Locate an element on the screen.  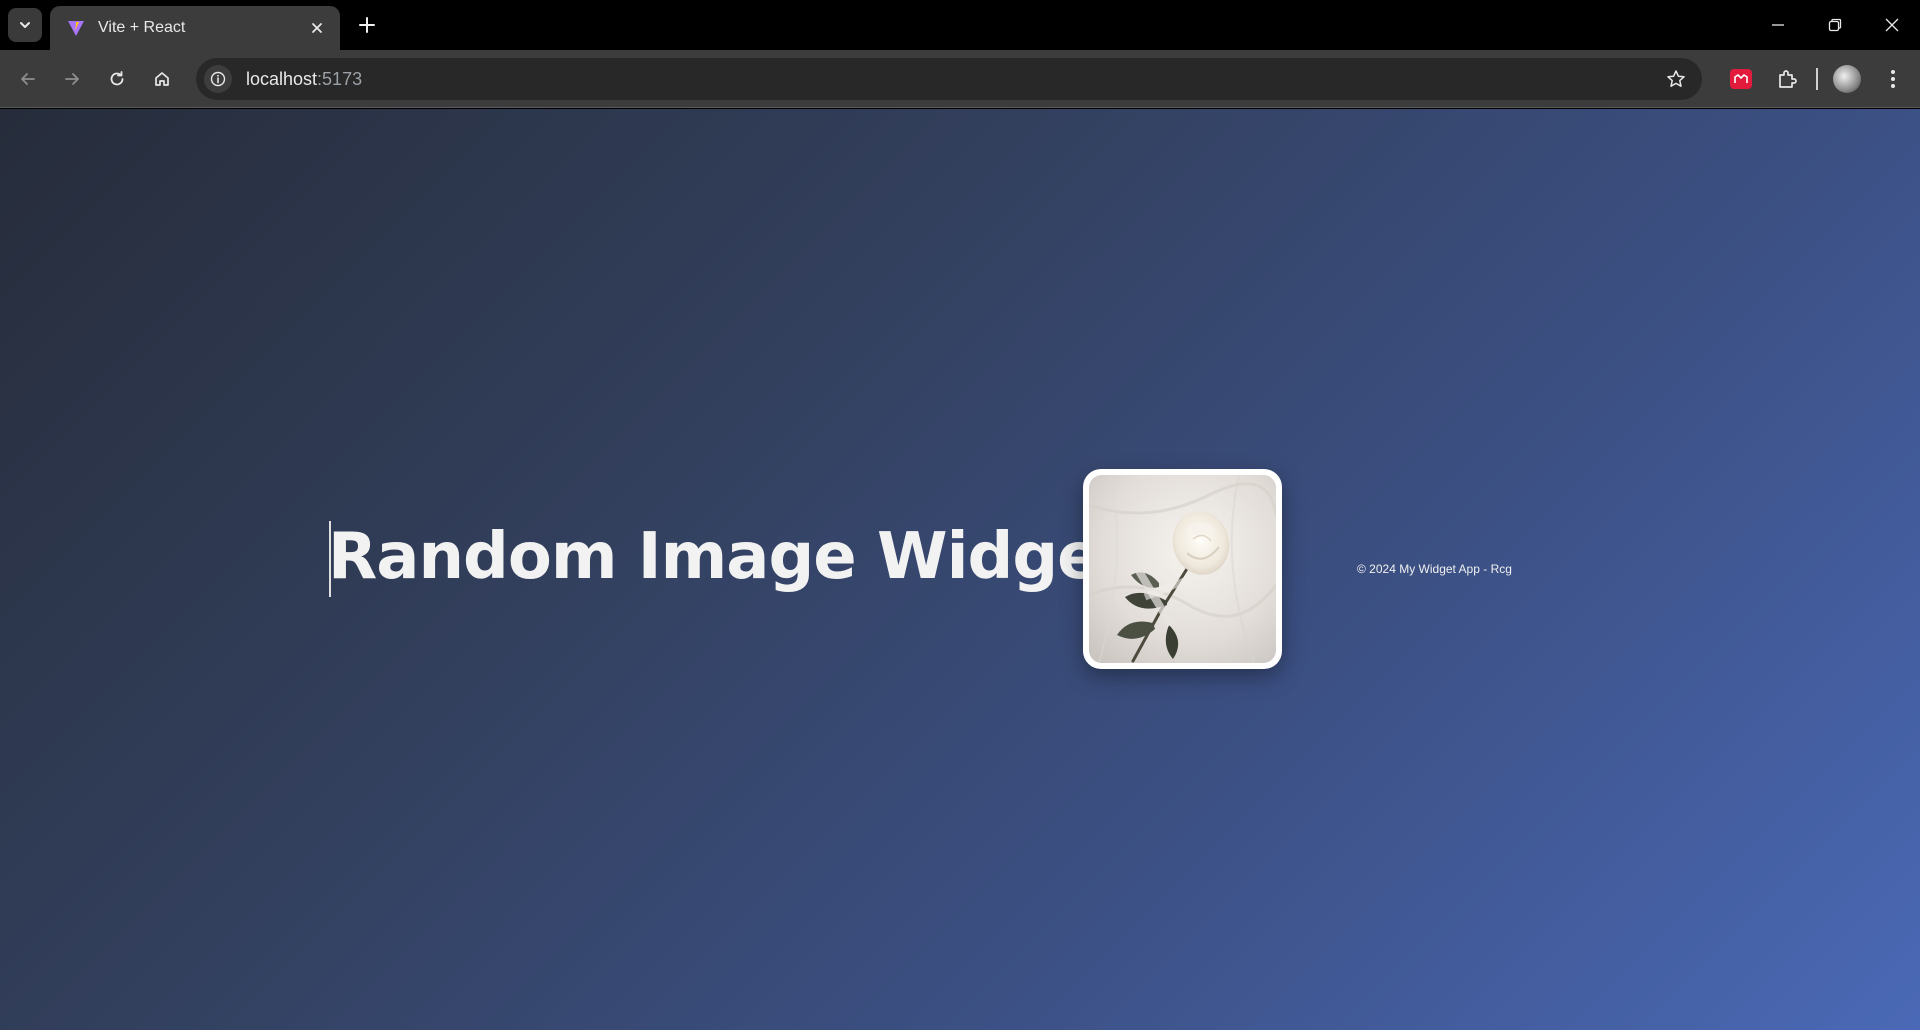
minimize-button is located at coordinates (1777, 25).